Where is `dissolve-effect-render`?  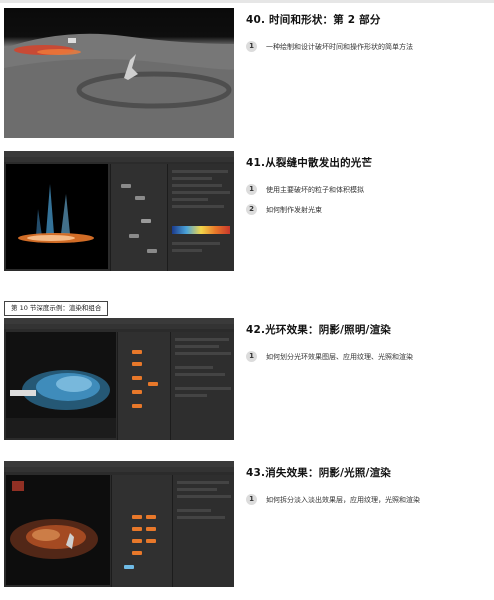
dissolve-effect-render is located at coordinates (58, 530).